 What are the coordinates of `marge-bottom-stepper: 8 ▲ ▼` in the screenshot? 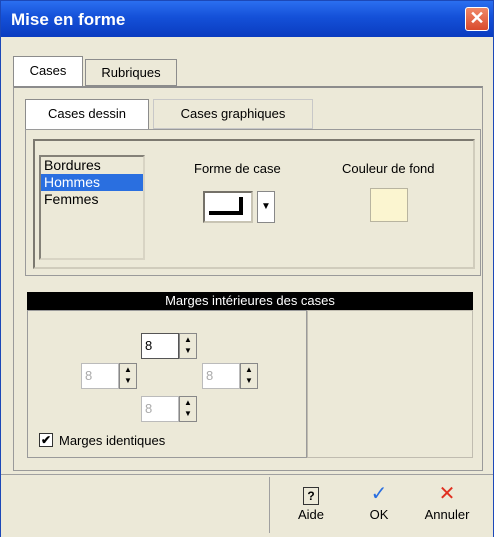 It's located at (169, 409).